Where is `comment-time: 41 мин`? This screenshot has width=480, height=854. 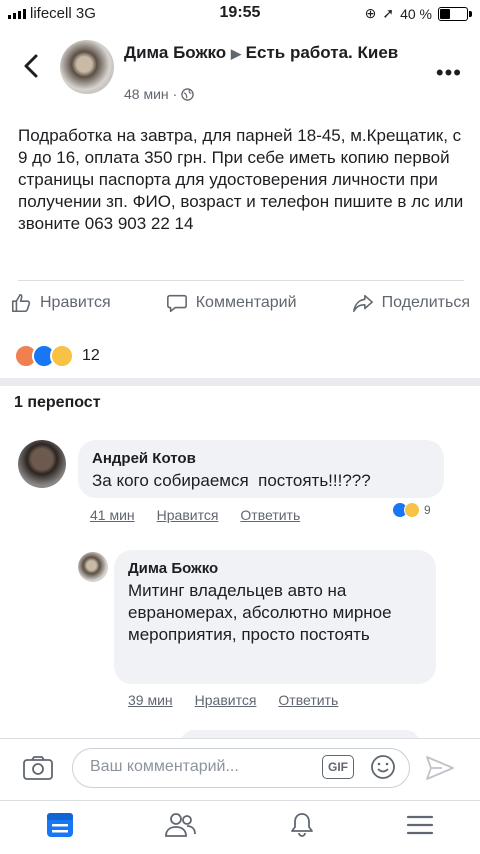 comment-time: 41 мин is located at coordinates (112, 515).